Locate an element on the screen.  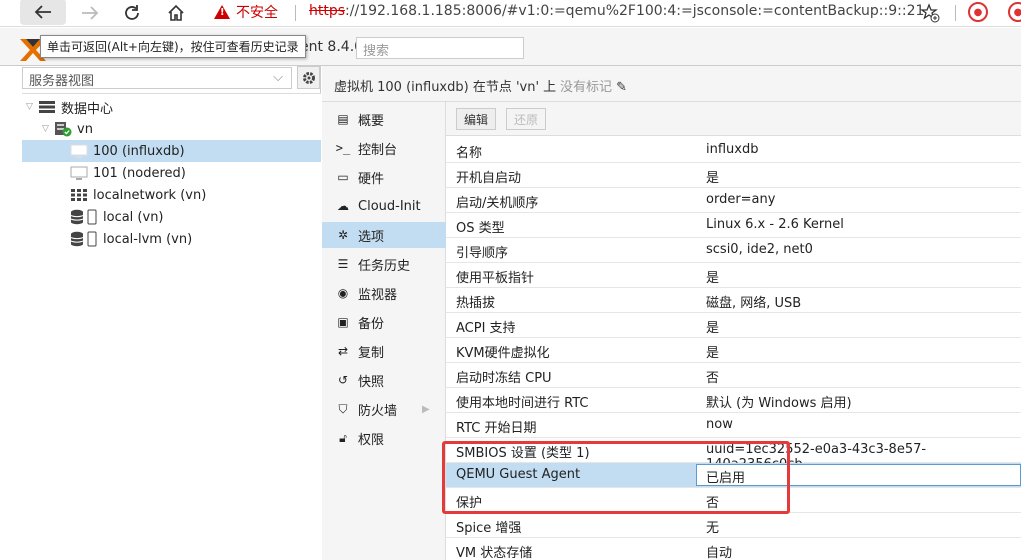
option-row: ACPI 支持 是 is located at coordinates (733, 325).